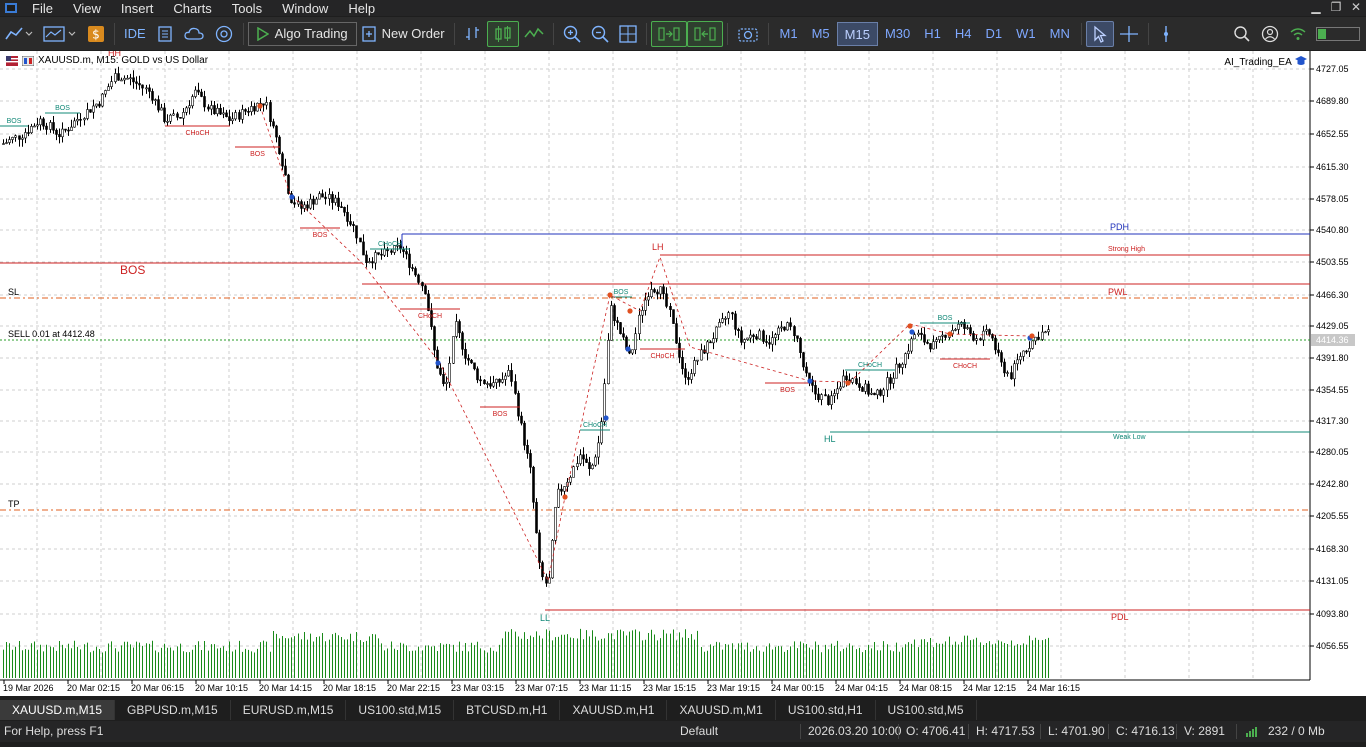  What do you see at coordinates (1129, 34) in the screenshot?
I see `crosshair-icon` at bounding box center [1129, 34].